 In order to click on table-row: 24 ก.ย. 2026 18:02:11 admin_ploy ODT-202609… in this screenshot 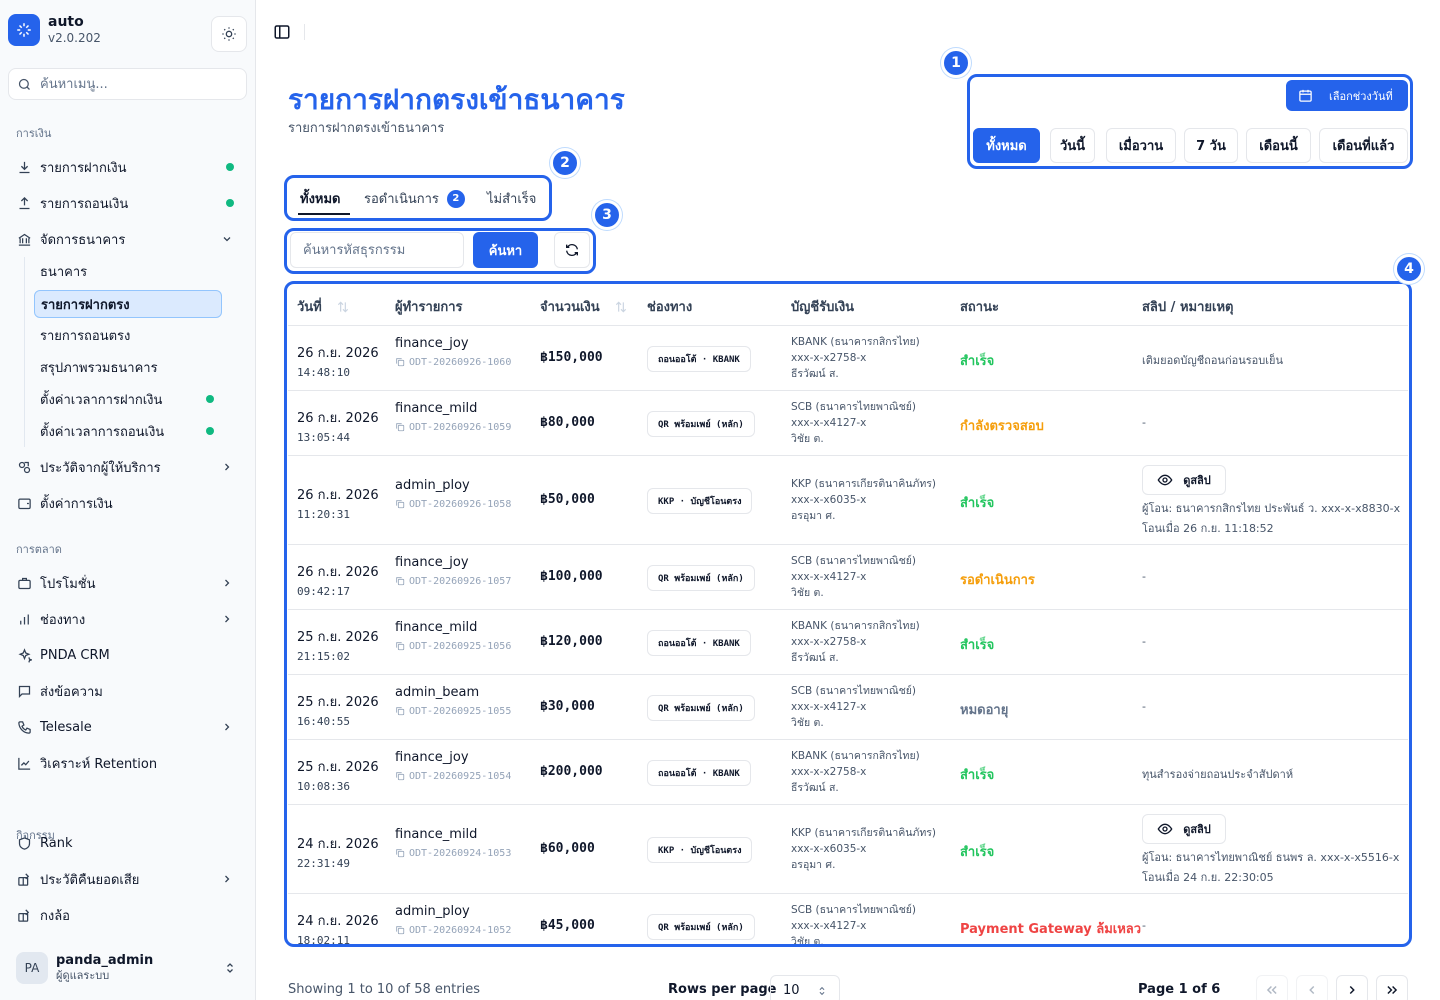, I will do `click(848, 919)`.